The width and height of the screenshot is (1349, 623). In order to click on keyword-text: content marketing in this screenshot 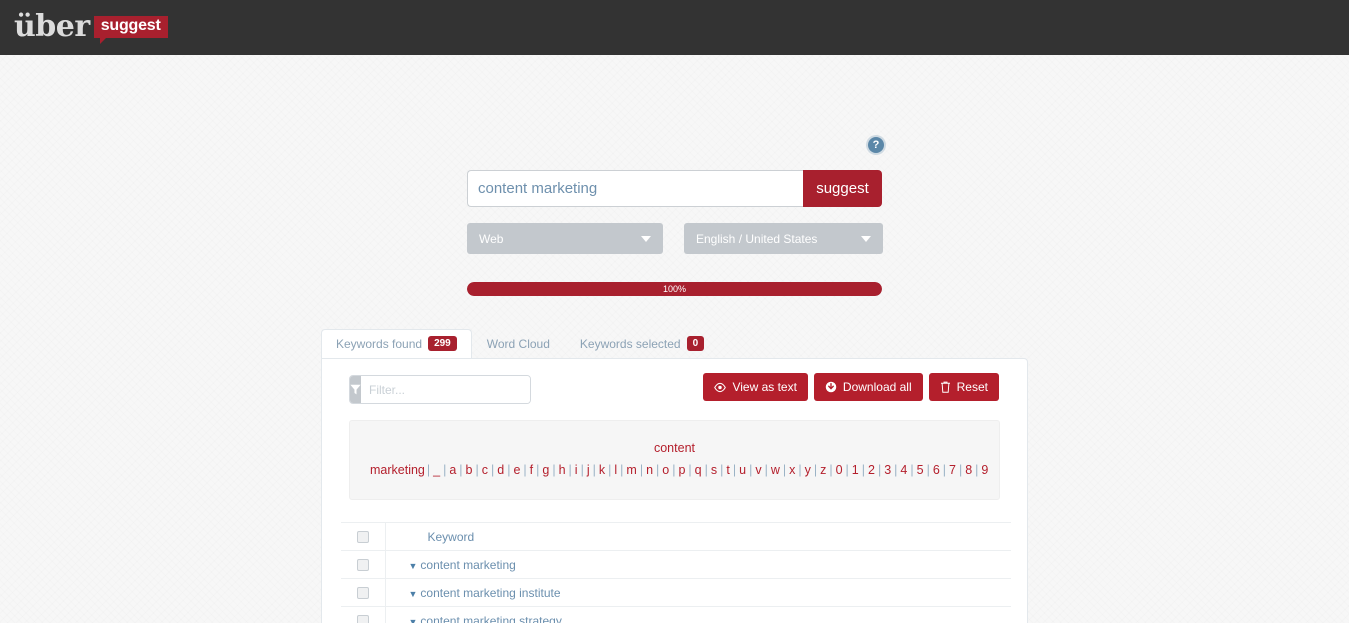, I will do `click(467, 565)`.